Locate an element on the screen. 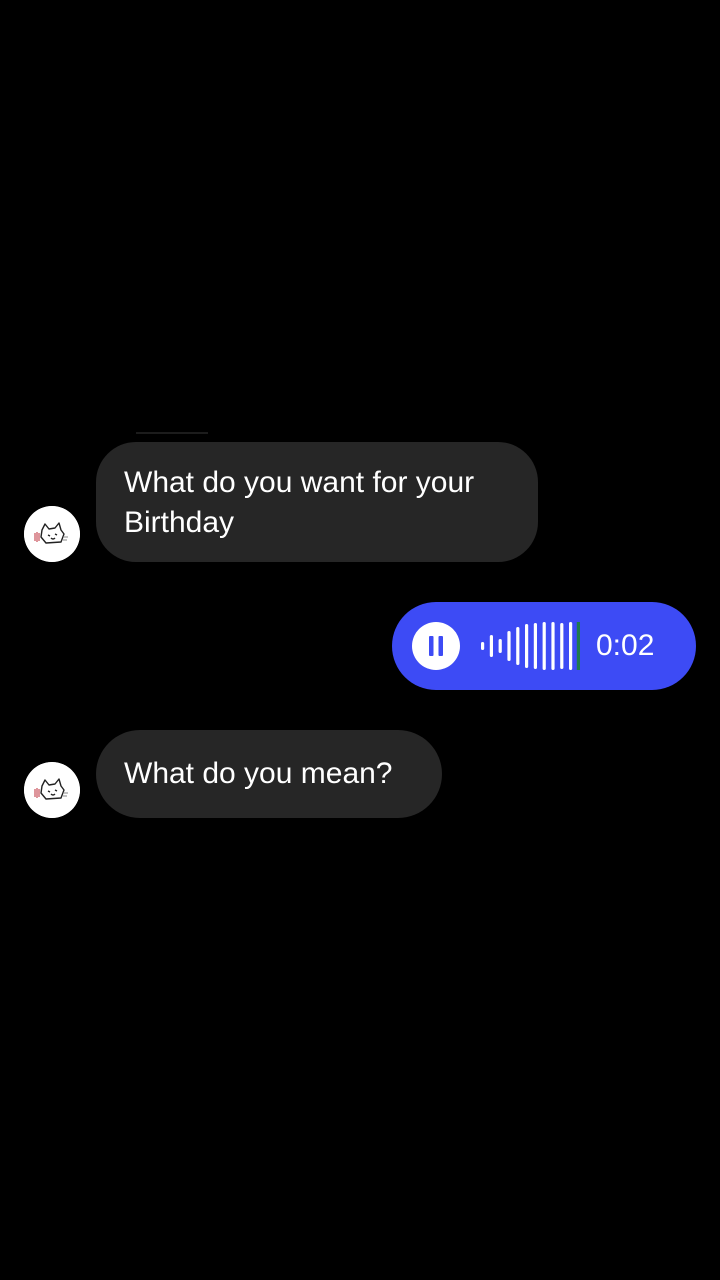 This screenshot has height=1280, width=720. voice-message-bubble: 0:02 is located at coordinates (544, 646).